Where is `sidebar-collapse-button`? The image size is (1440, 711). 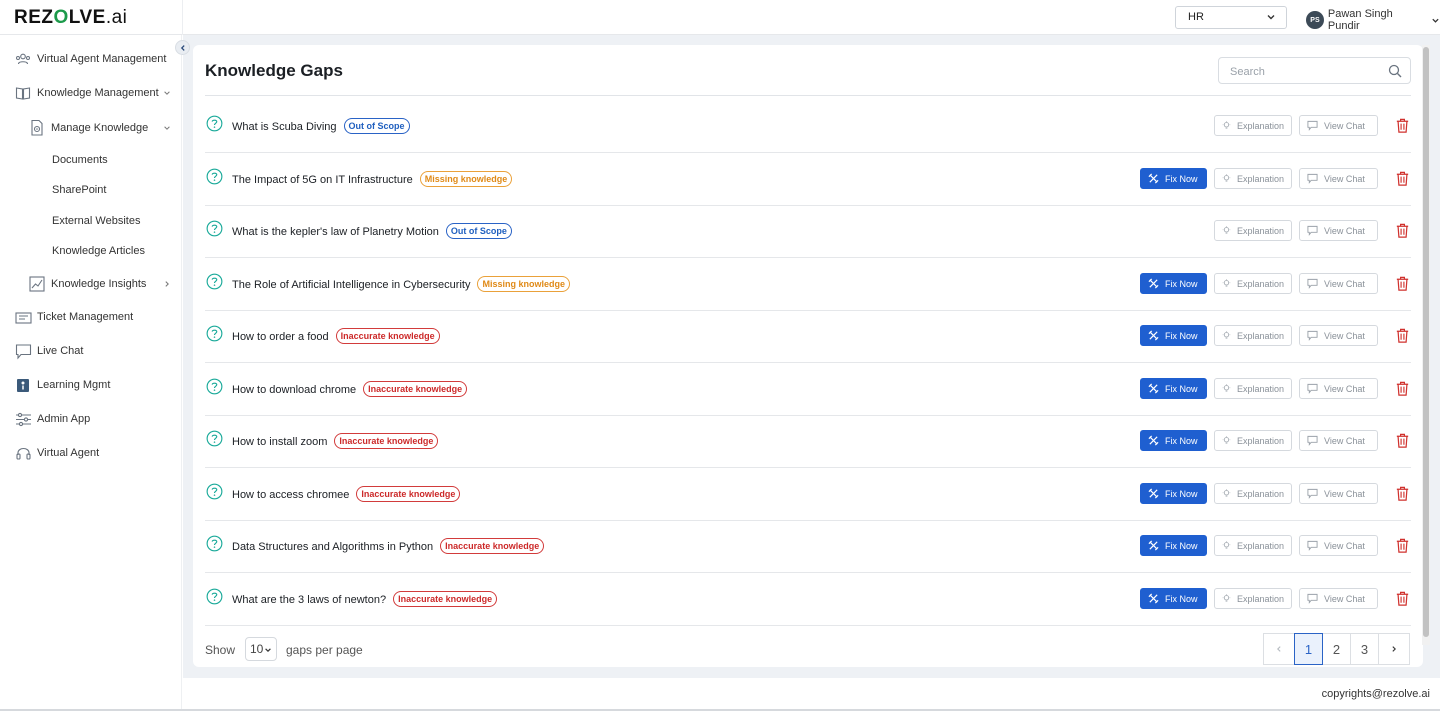
sidebar-collapse-button is located at coordinates (182, 47).